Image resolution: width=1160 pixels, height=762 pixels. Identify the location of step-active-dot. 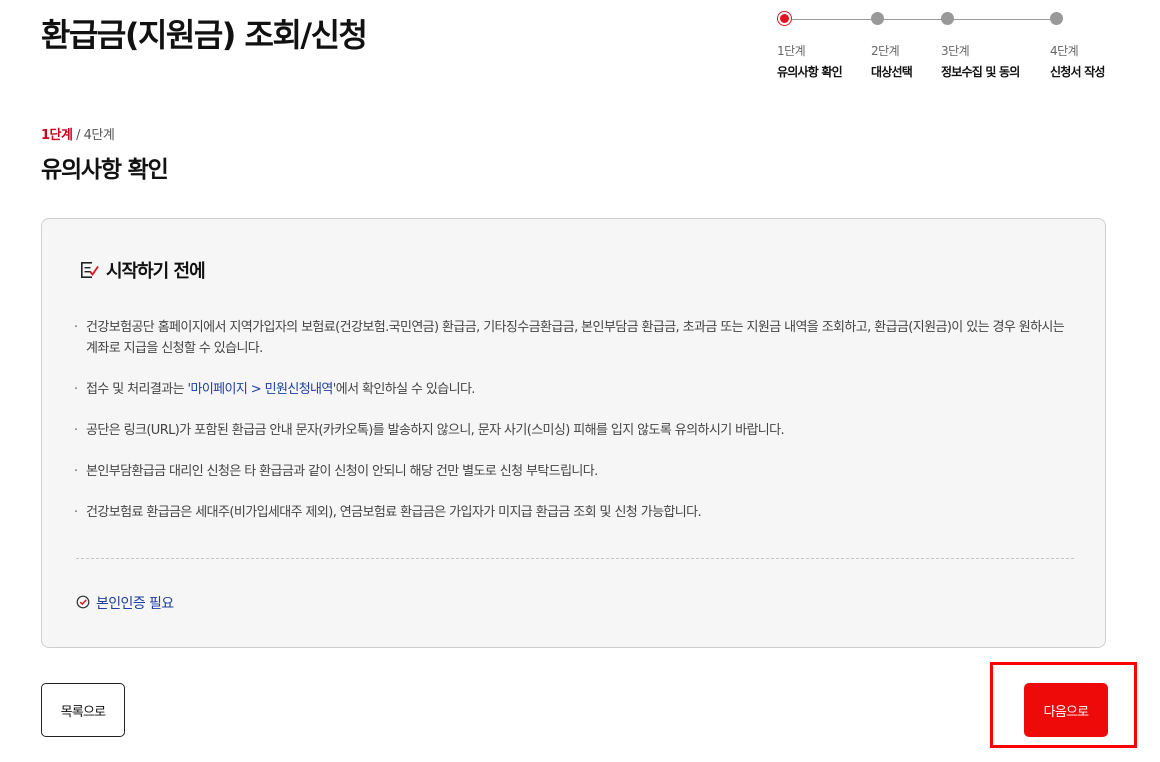
(784, 18).